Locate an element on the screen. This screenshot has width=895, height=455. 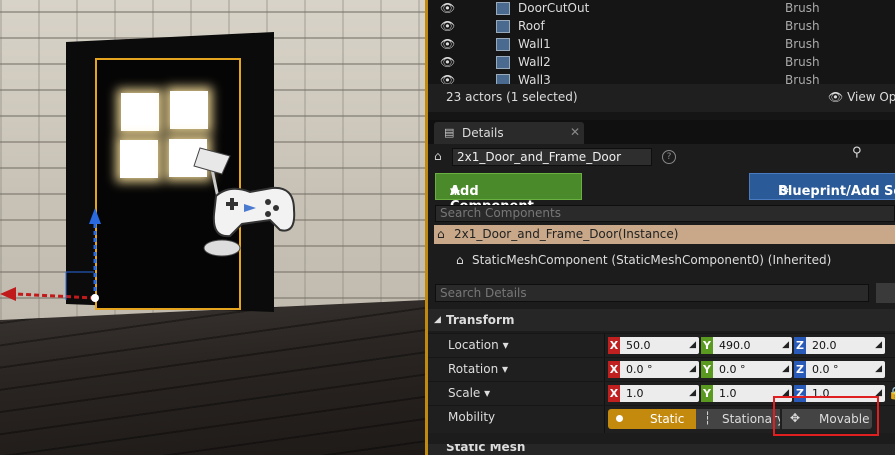
static-icon is located at coordinates (619, 418).